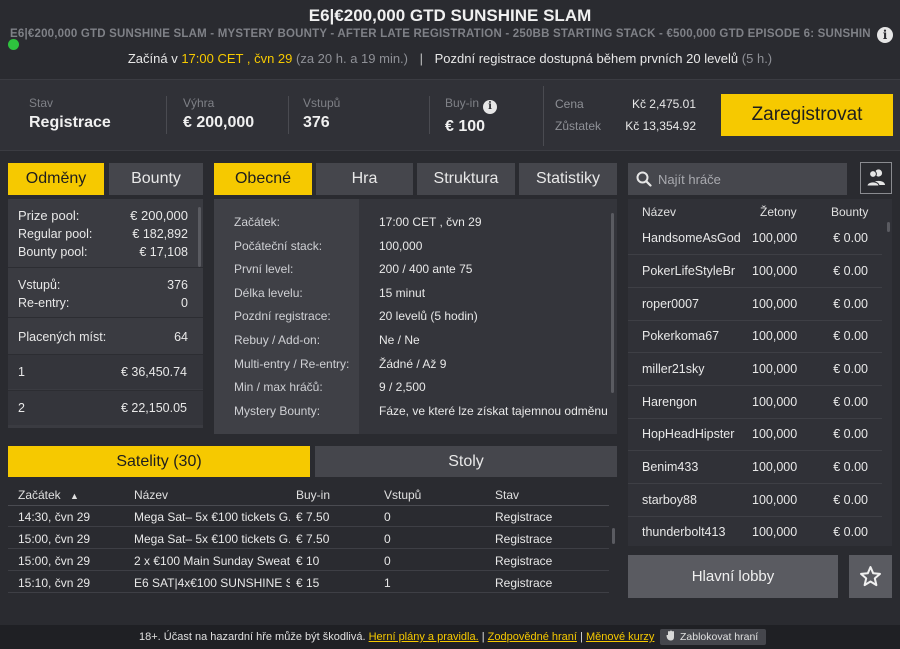 The height and width of the screenshot is (649, 900). I want to click on rules-link: Herní plány a pravidla., so click(424, 637).